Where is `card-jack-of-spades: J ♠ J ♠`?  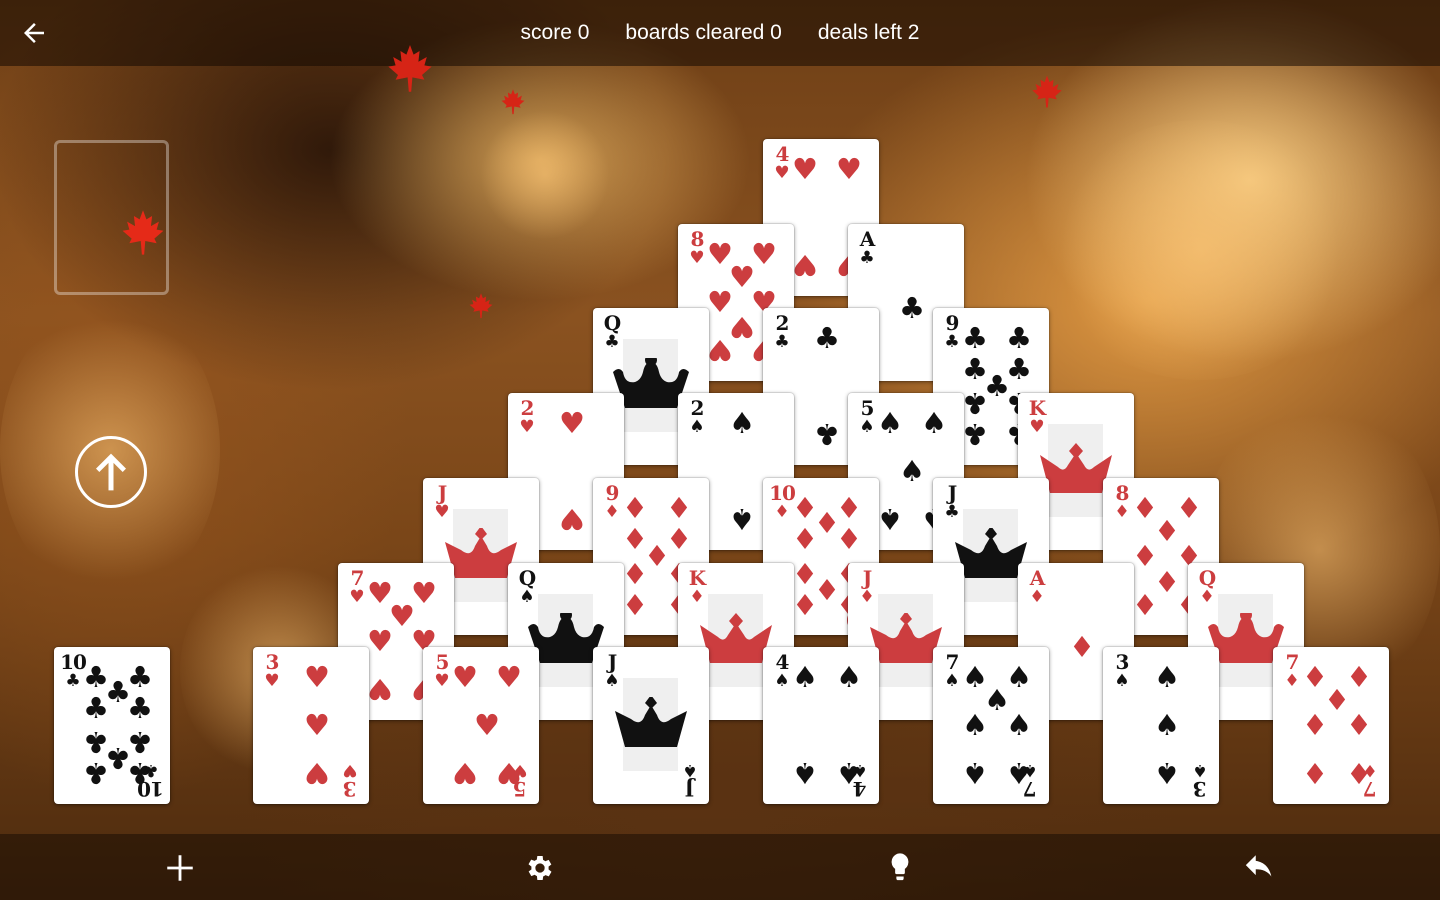 card-jack-of-spades: J ♠ J ♠ is located at coordinates (651, 725).